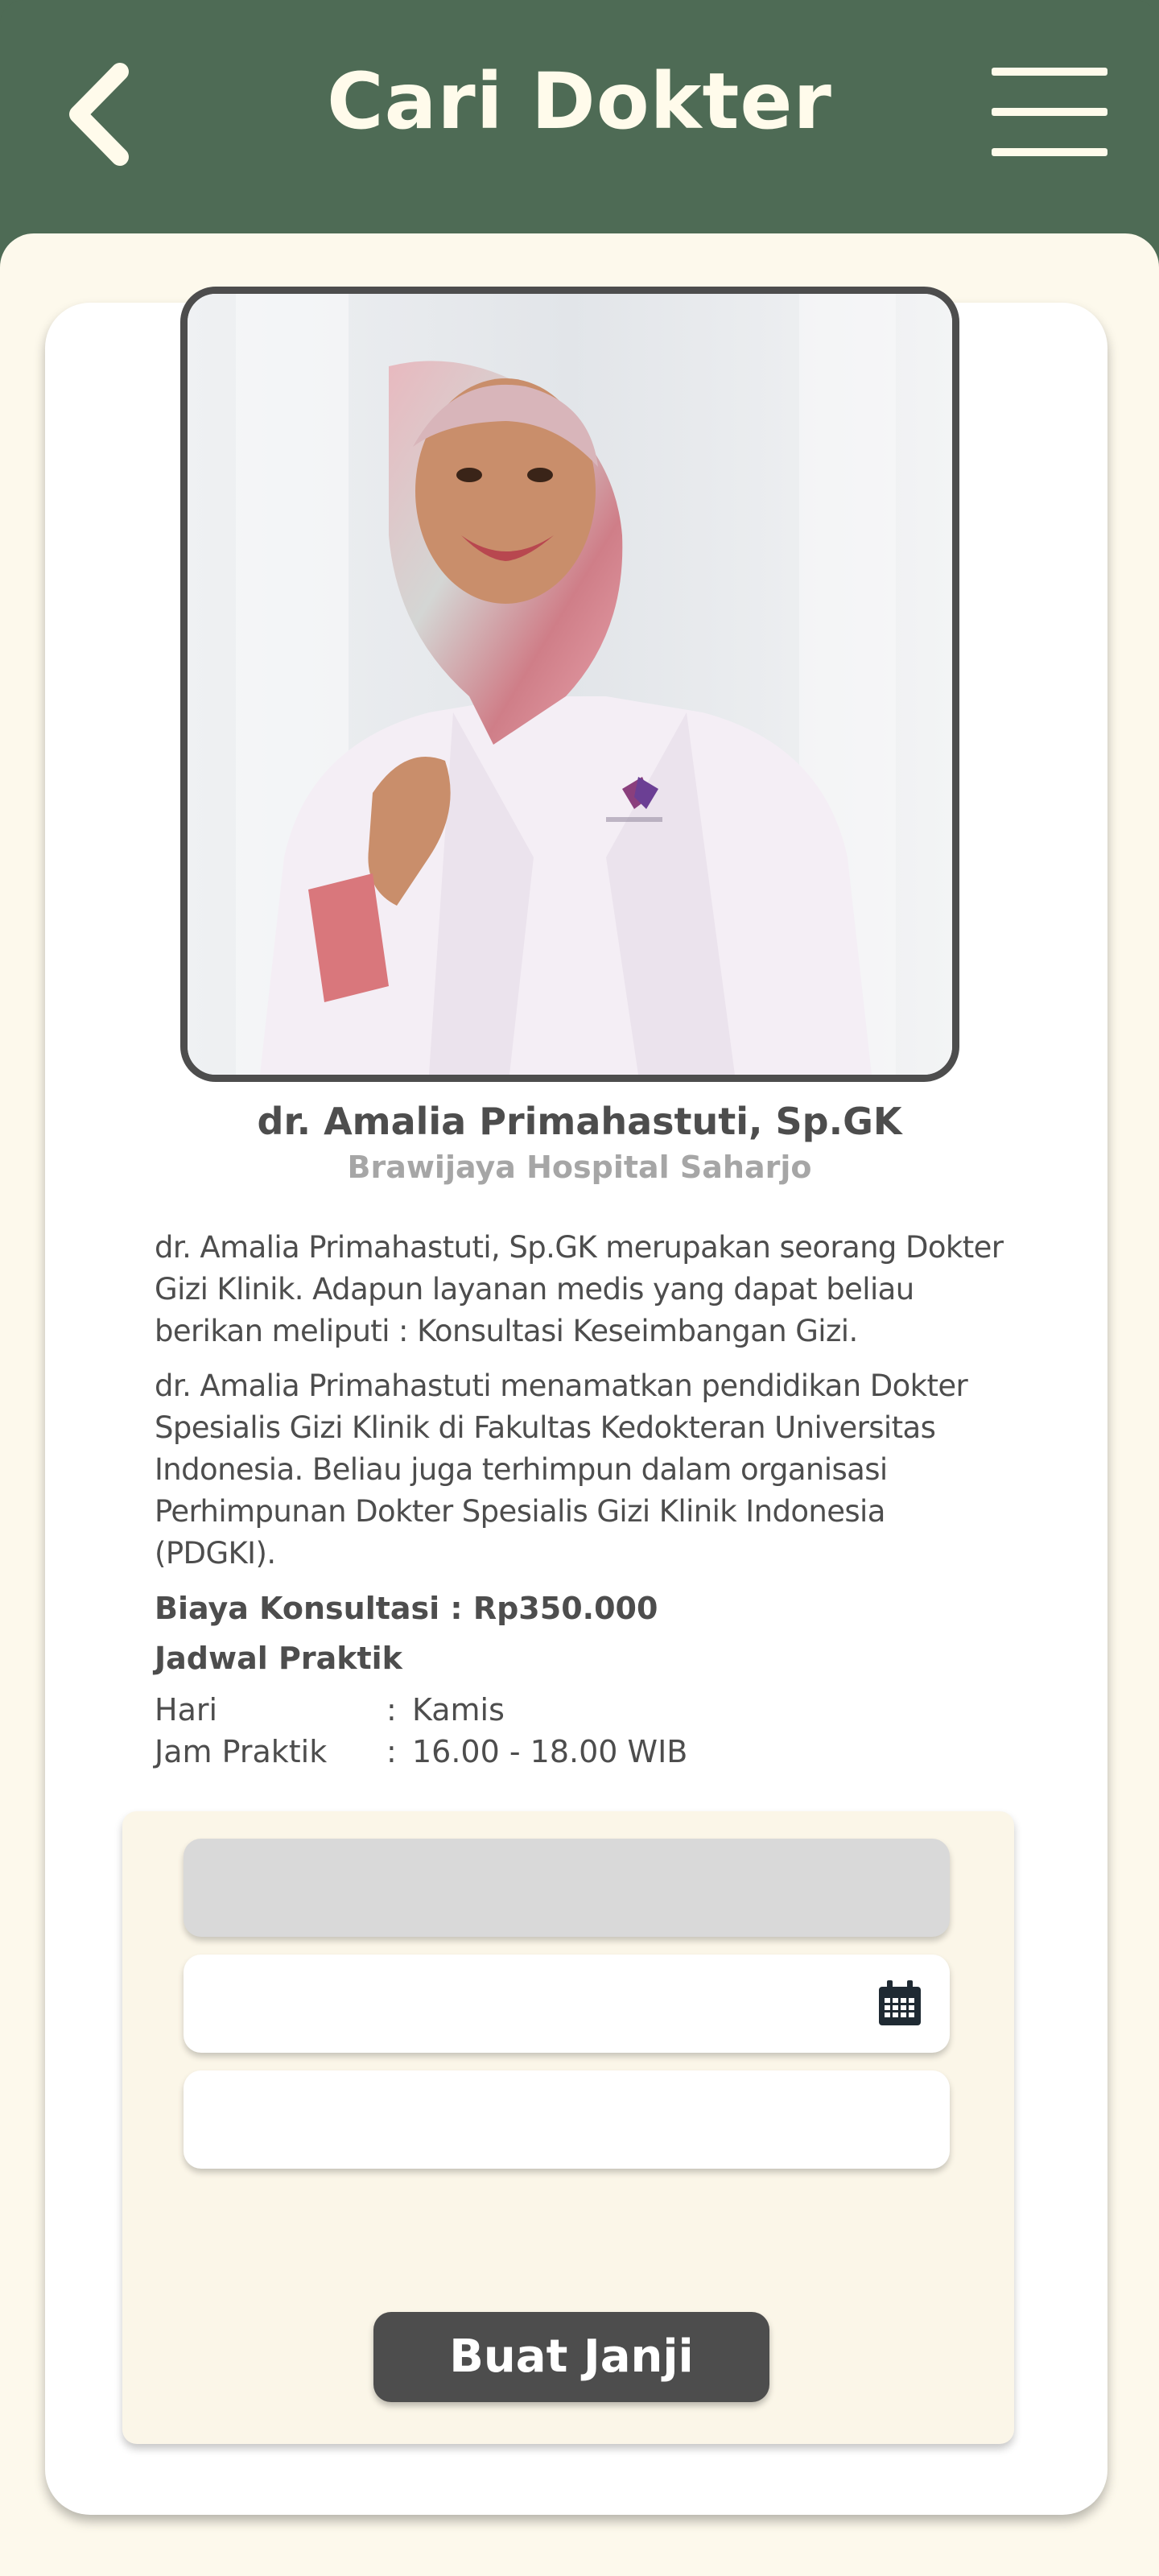  What do you see at coordinates (567, 1888) in the screenshot?
I see `name-field` at bounding box center [567, 1888].